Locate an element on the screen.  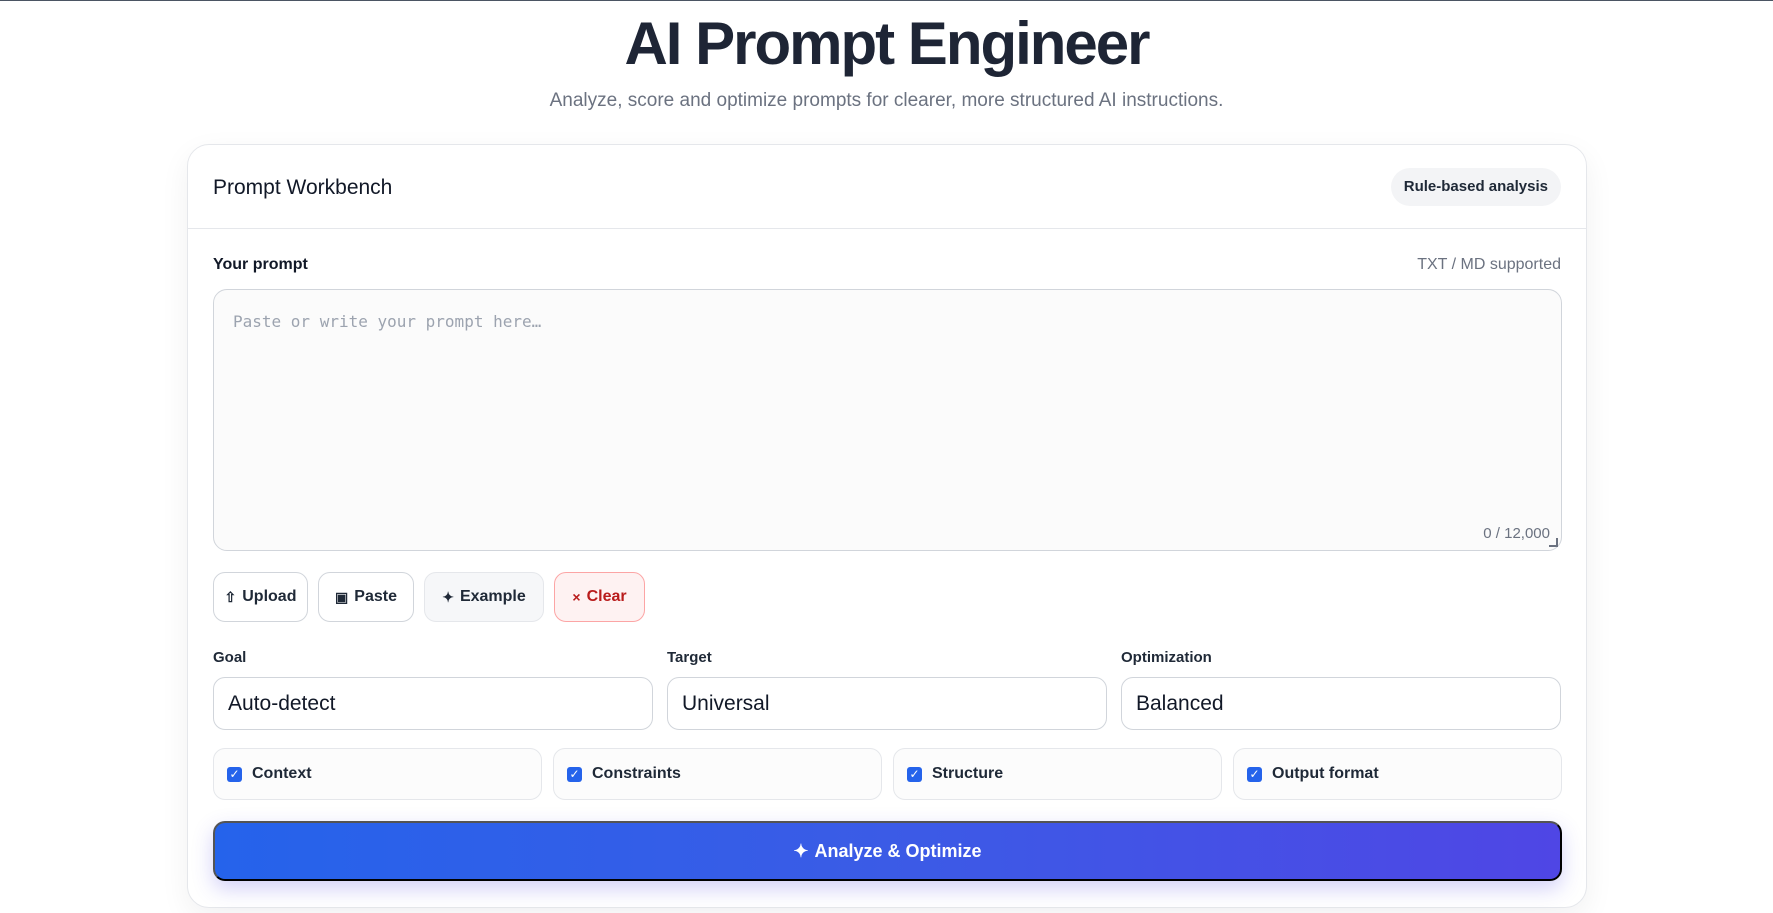
clear-button: × Clear is located at coordinates (599, 597).